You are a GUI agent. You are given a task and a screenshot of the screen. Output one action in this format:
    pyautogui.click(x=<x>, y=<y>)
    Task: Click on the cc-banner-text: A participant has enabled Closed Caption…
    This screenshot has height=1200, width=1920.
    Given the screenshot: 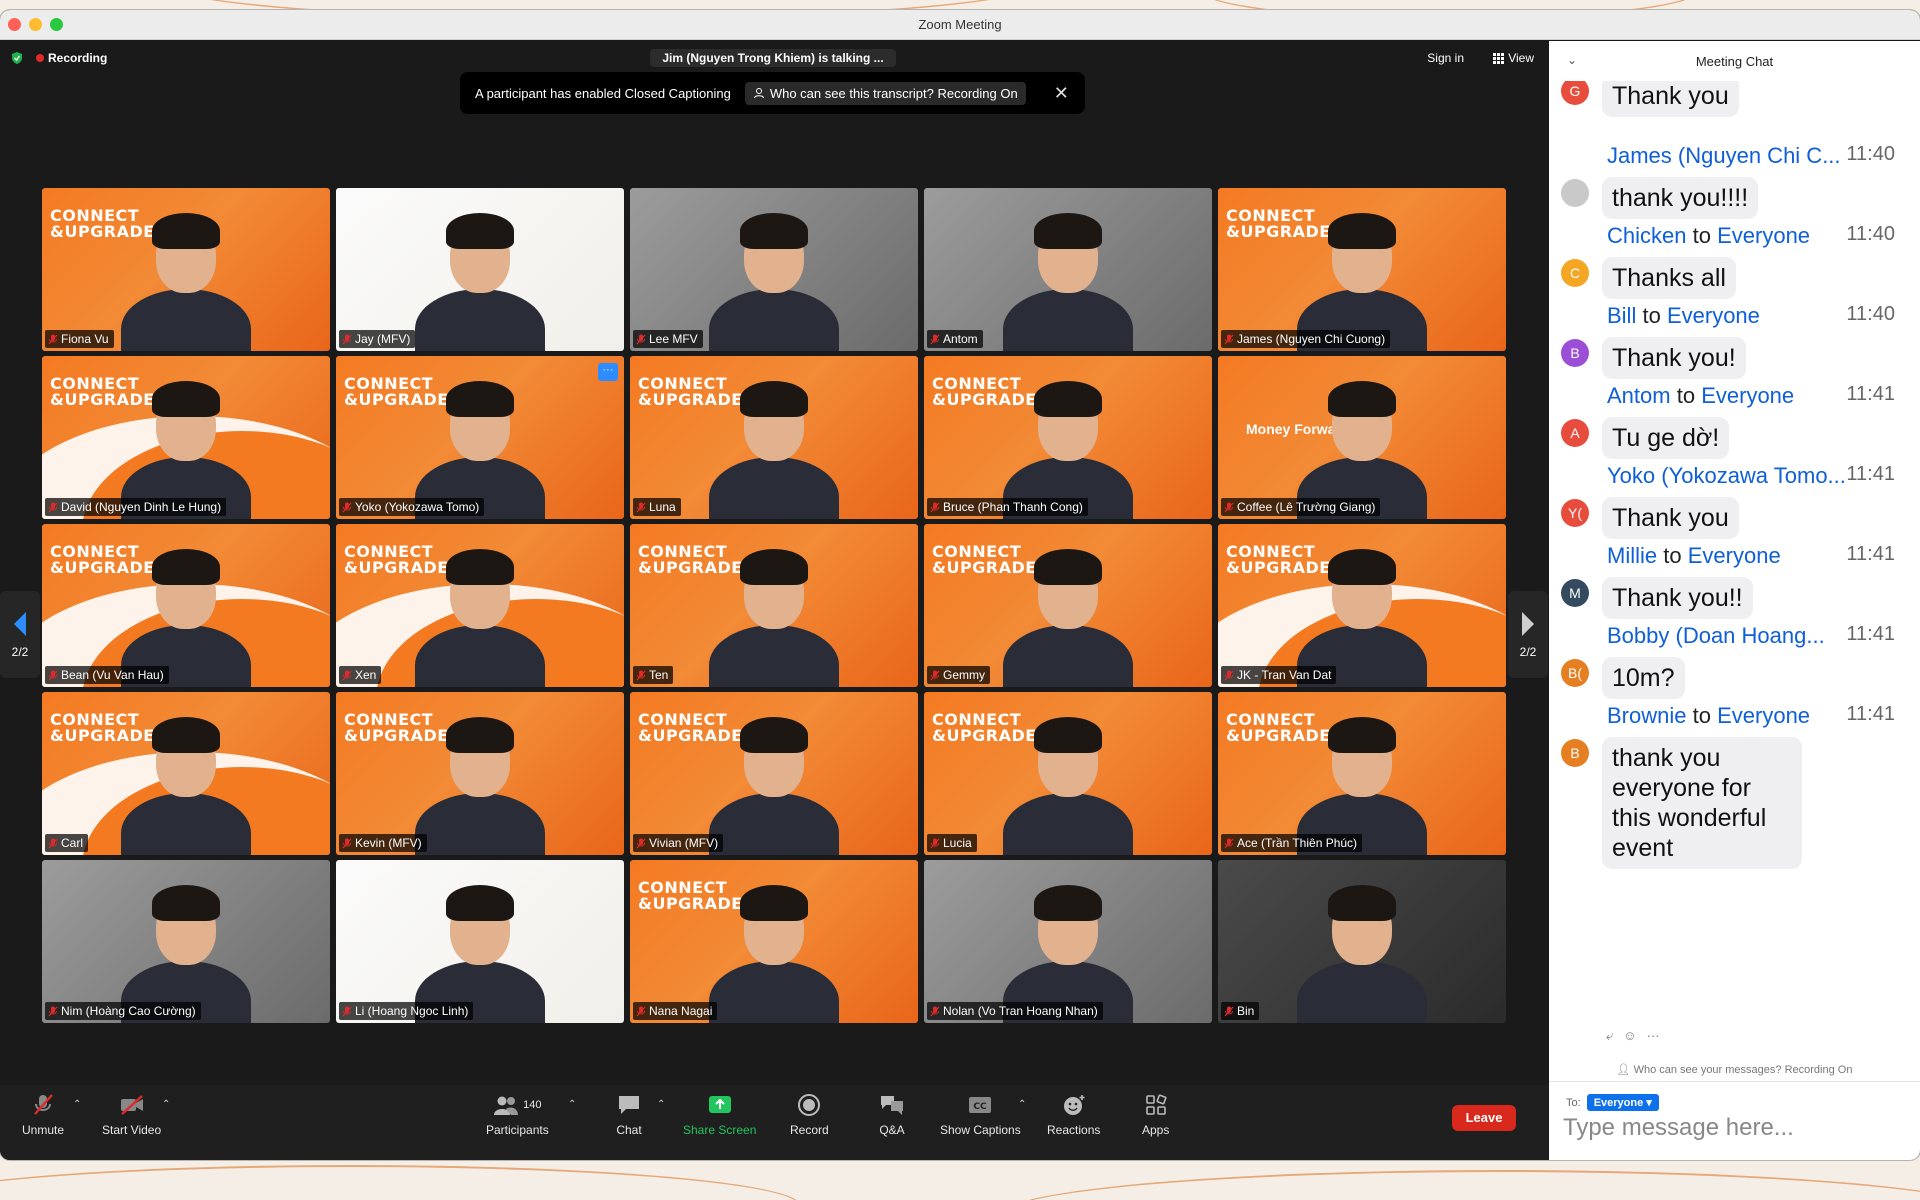 What is the action you would take?
    pyautogui.click(x=603, y=93)
    